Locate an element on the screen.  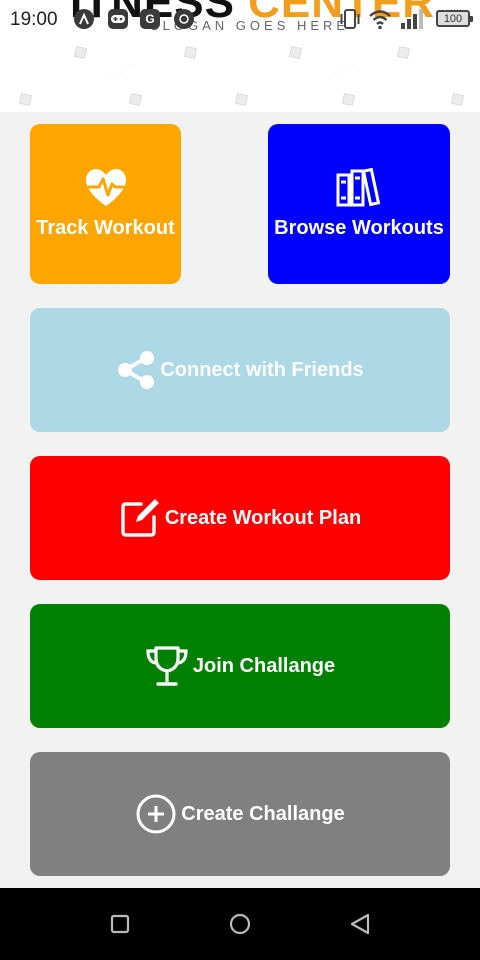
heart-pulse-icon is located at coordinates (106, 190).